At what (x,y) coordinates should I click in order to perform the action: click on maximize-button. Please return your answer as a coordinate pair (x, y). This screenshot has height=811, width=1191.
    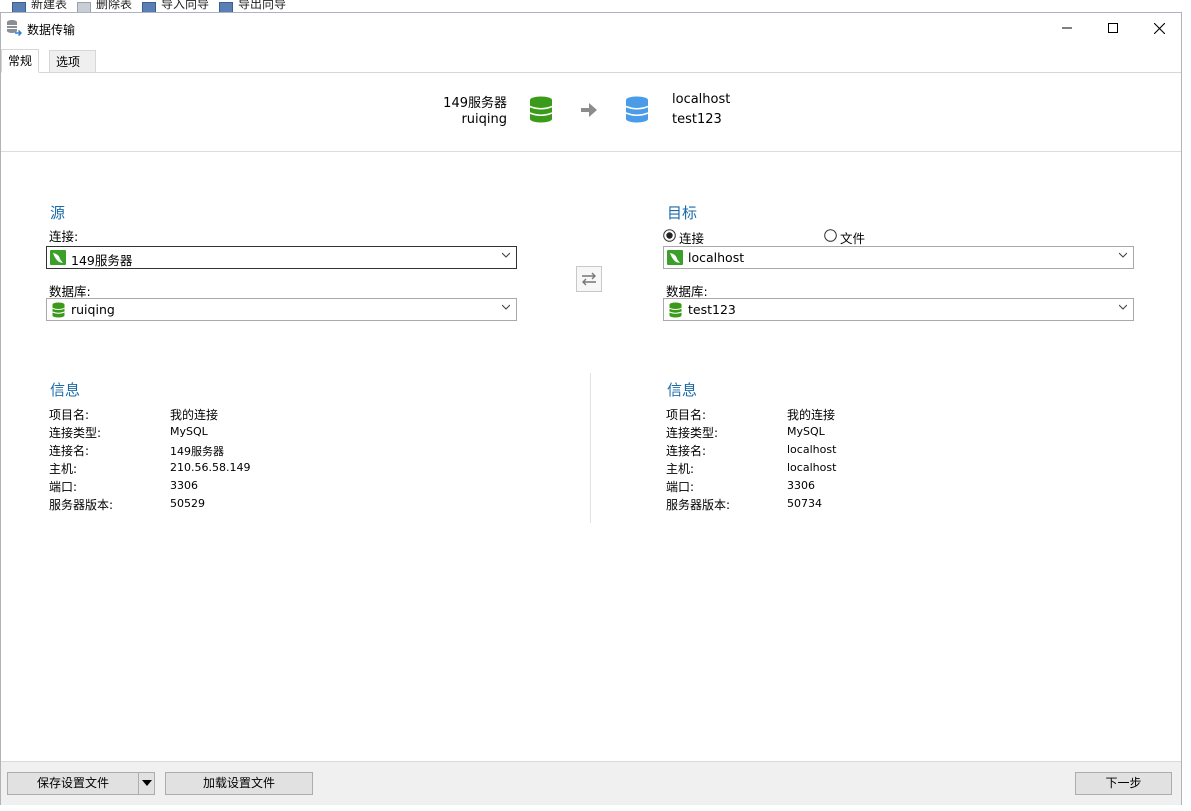
    Looking at the image, I should click on (1113, 28).